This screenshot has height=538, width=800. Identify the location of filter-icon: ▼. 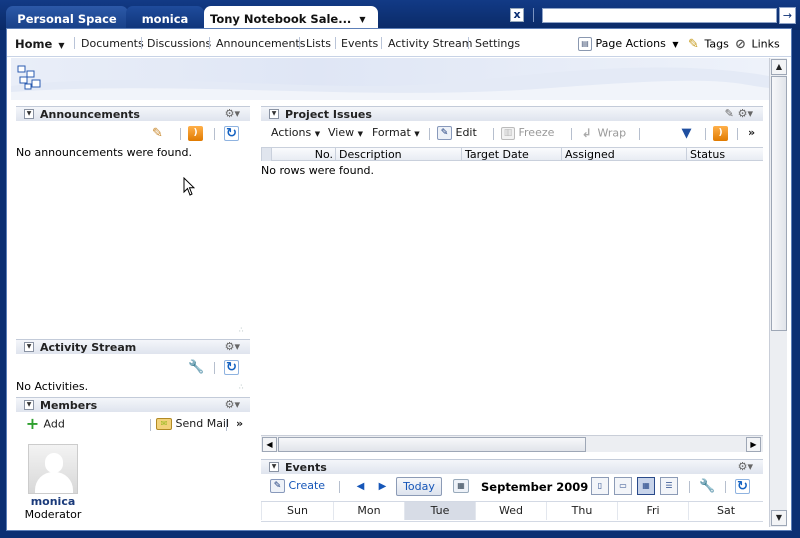
(686, 133).